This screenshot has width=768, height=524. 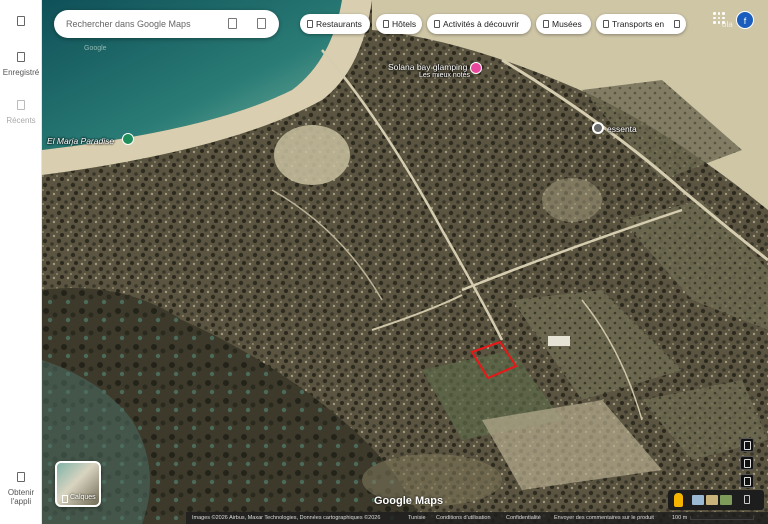 What do you see at coordinates (437, 24) in the screenshot?
I see `activity-icon` at bounding box center [437, 24].